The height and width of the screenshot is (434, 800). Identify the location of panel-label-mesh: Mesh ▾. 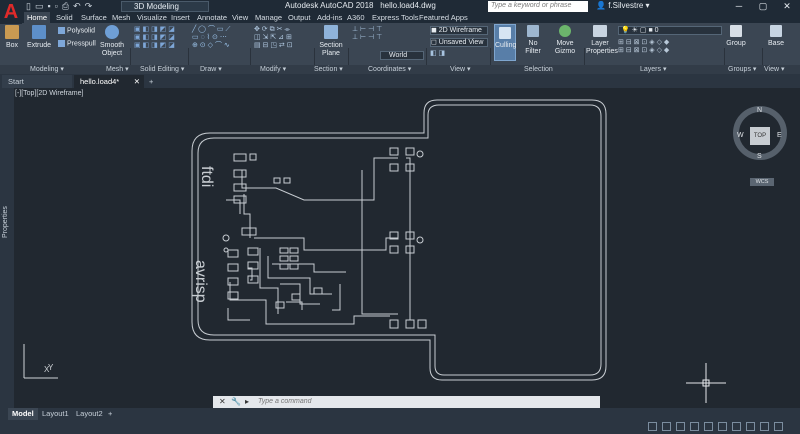
(117, 69).